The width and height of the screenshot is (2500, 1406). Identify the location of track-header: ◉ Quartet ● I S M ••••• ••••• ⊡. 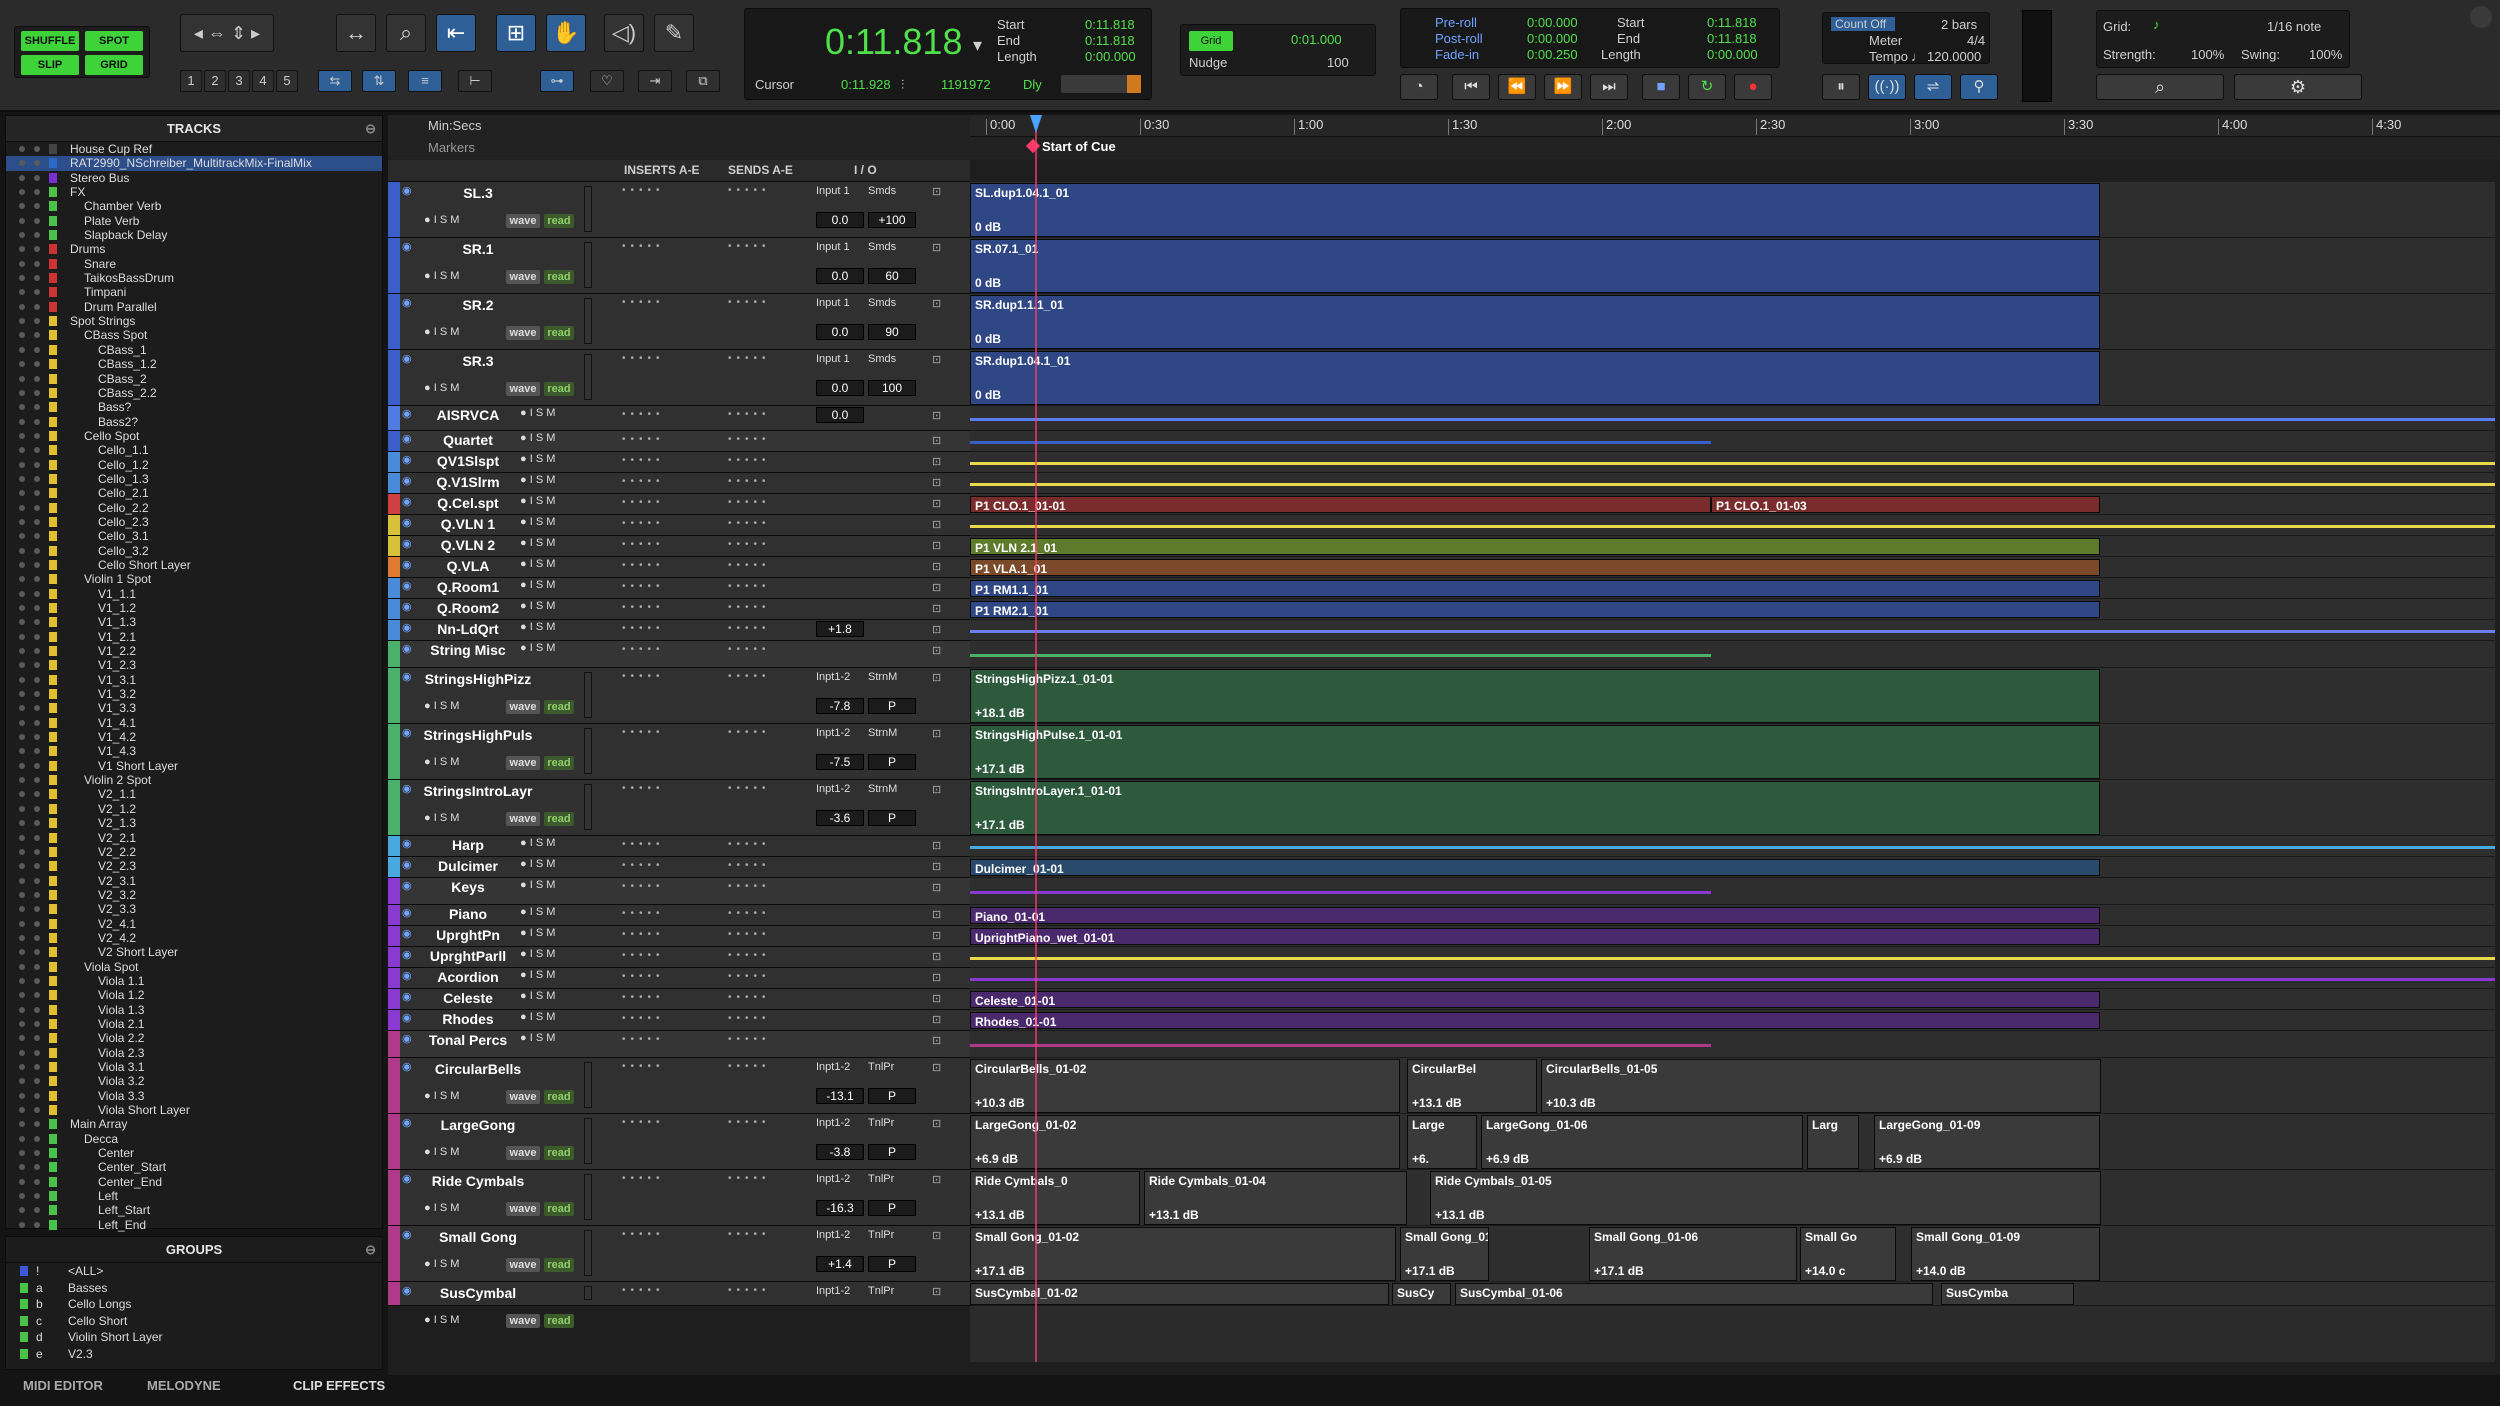
(679, 441).